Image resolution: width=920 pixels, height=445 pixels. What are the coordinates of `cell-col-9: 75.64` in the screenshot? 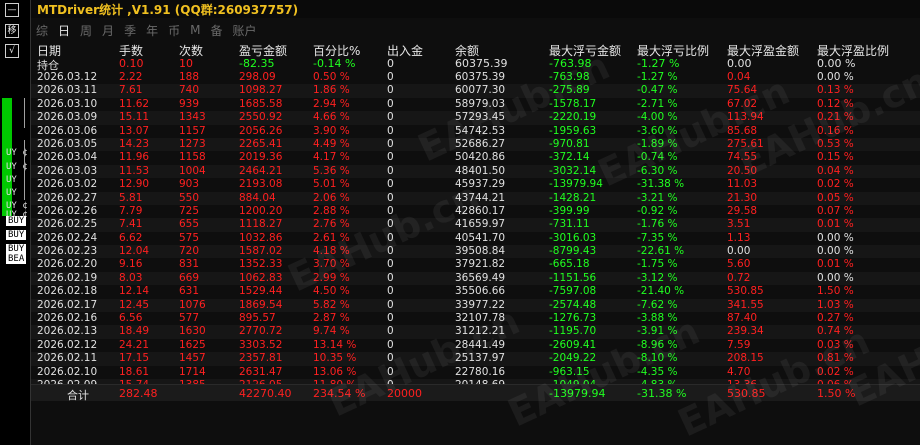 It's located at (742, 90).